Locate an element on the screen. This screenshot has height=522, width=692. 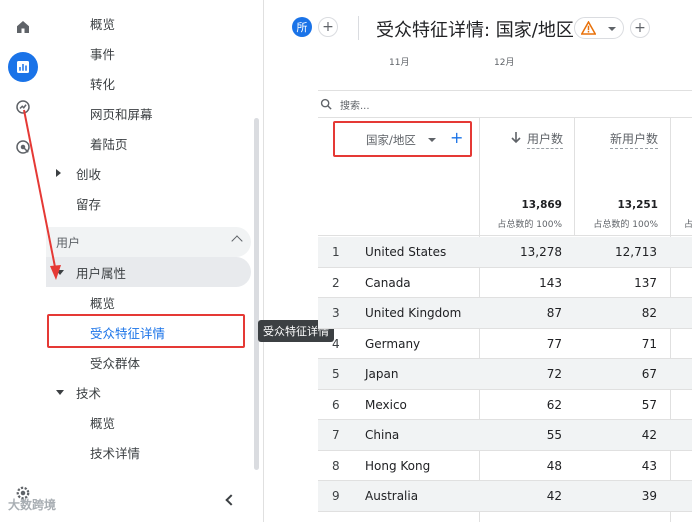
row-index: 5 is located at coordinates (336, 374).